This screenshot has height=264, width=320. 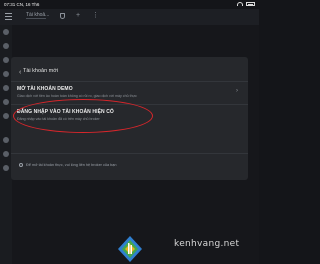 What do you see at coordinates (21, 165) in the screenshot?
I see `info-icon` at bounding box center [21, 165].